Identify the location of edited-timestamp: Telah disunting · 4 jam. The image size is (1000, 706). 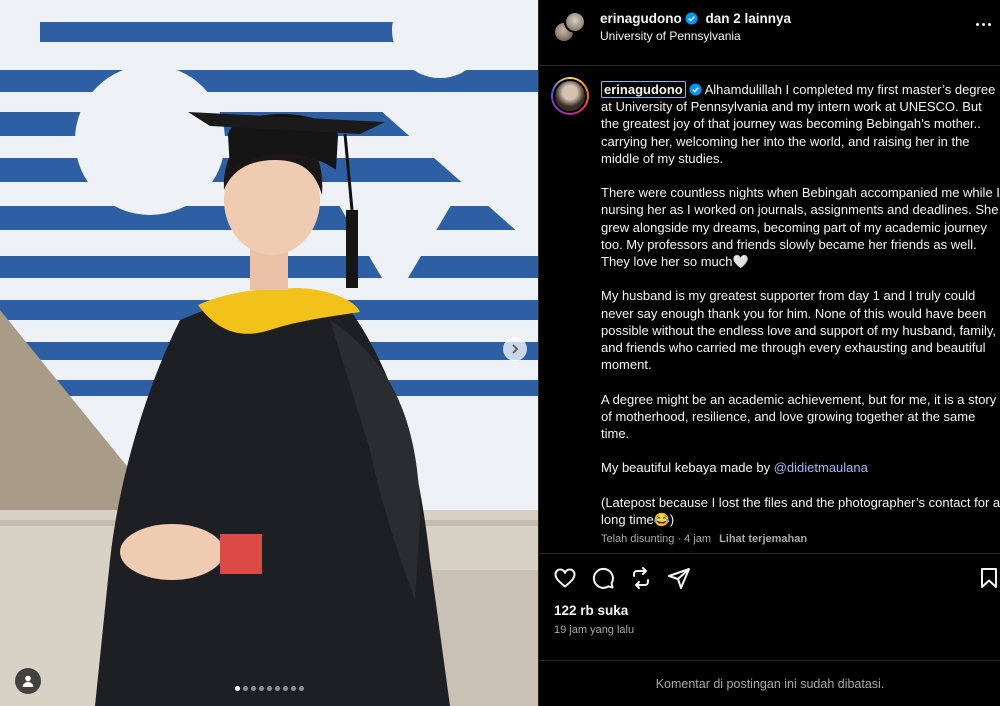
(656, 539).